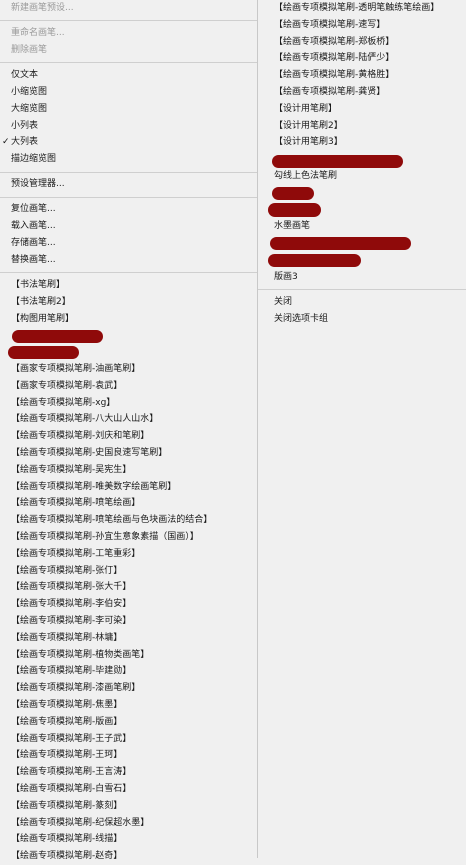 The width and height of the screenshot is (466, 865). I want to click on brush-set-item: 【绘画专项模拟笔刷-王珂】, so click(128, 755).